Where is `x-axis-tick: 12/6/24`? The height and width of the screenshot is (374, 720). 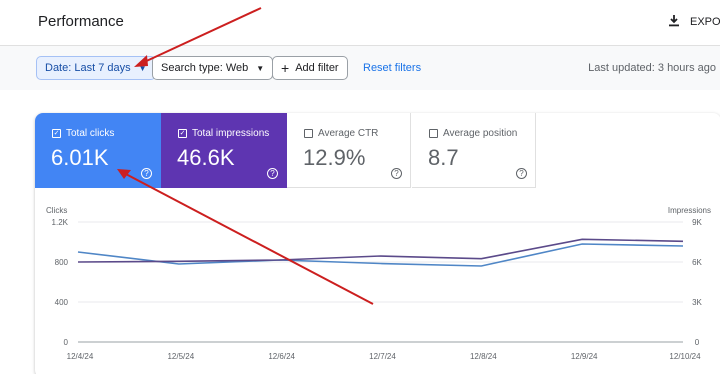
x-axis-tick: 12/6/24 is located at coordinates (281, 356).